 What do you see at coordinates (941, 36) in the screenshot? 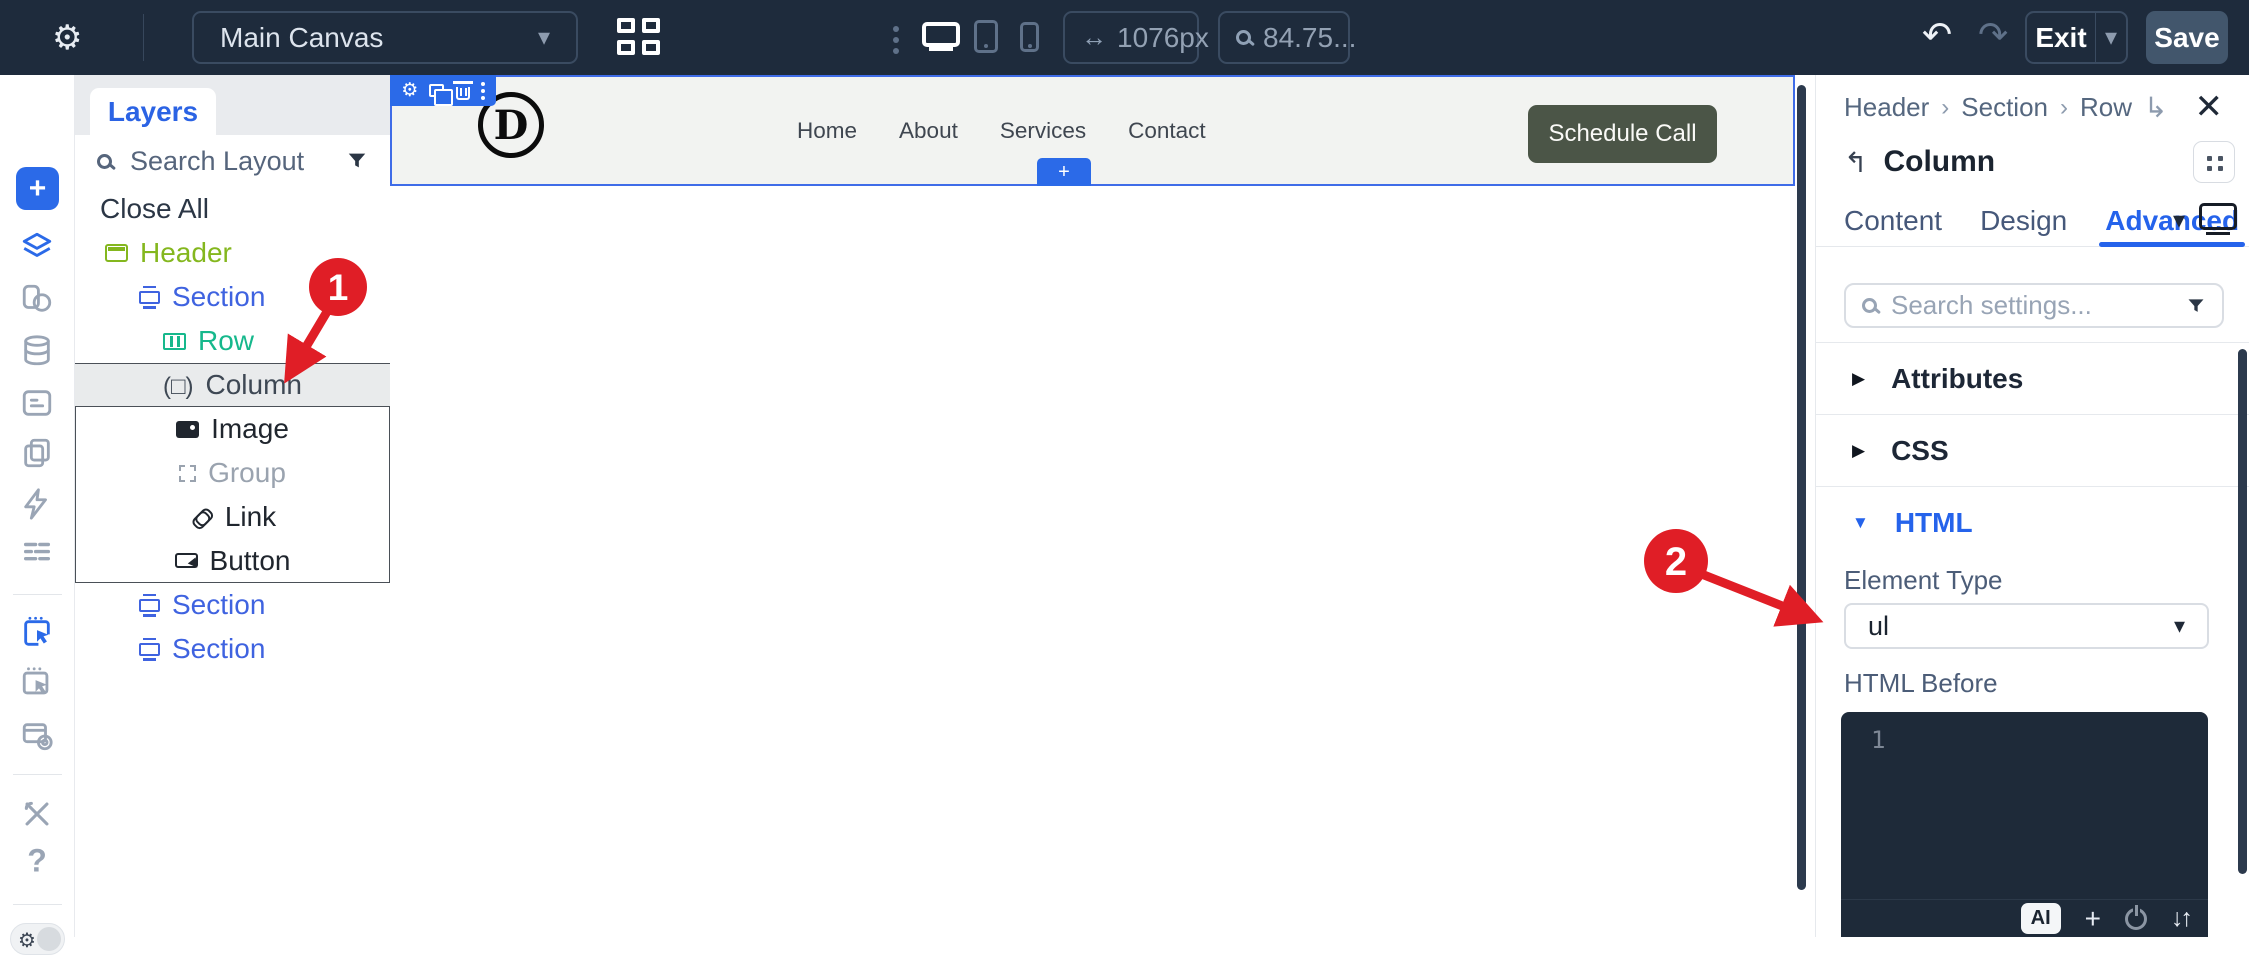
I see `desktop-breakpoint-icon` at bounding box center [941, 36].